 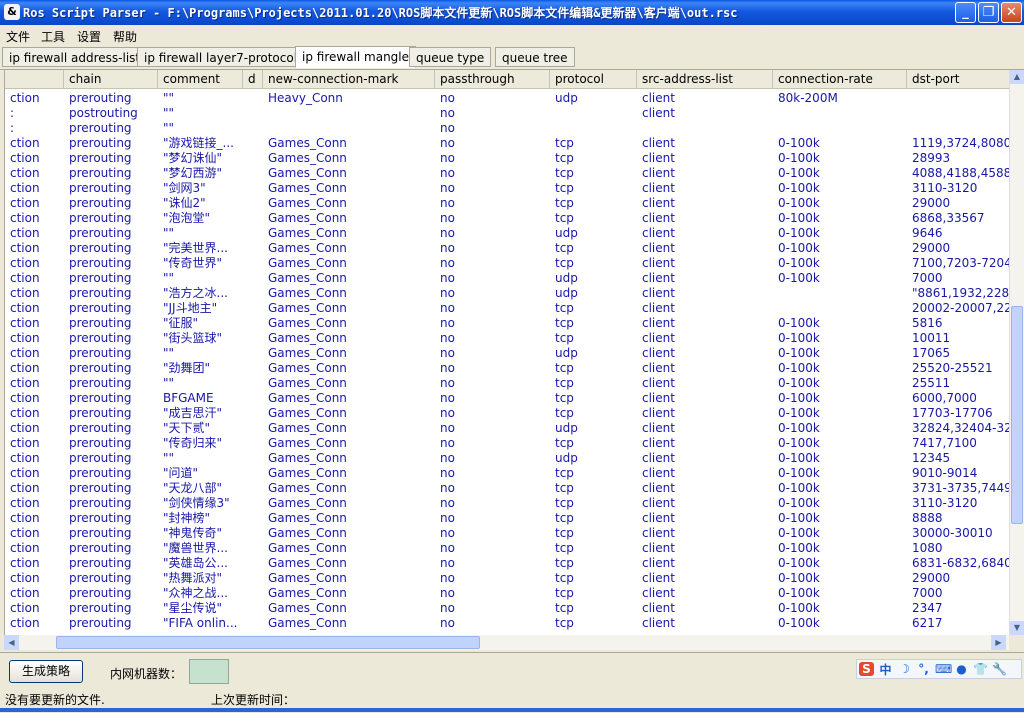 What do you see at coordinates (958, 128) in the screenshot?
I see `cell-dst-port` at bounding box center [958, 128].